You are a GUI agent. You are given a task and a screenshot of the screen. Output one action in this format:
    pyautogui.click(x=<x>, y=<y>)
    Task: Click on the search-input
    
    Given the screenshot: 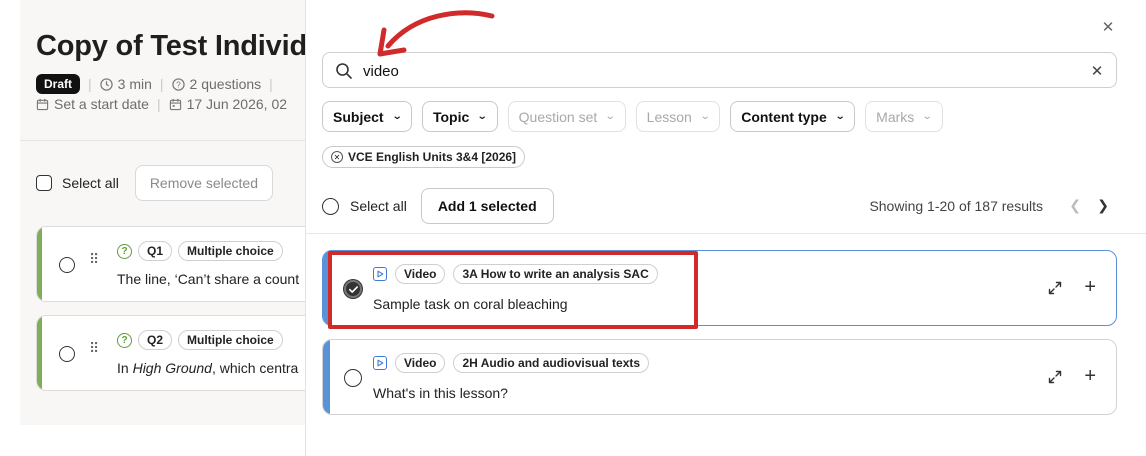 What is the action you would take?
    pyautogui.click(x=713, y=71)
    